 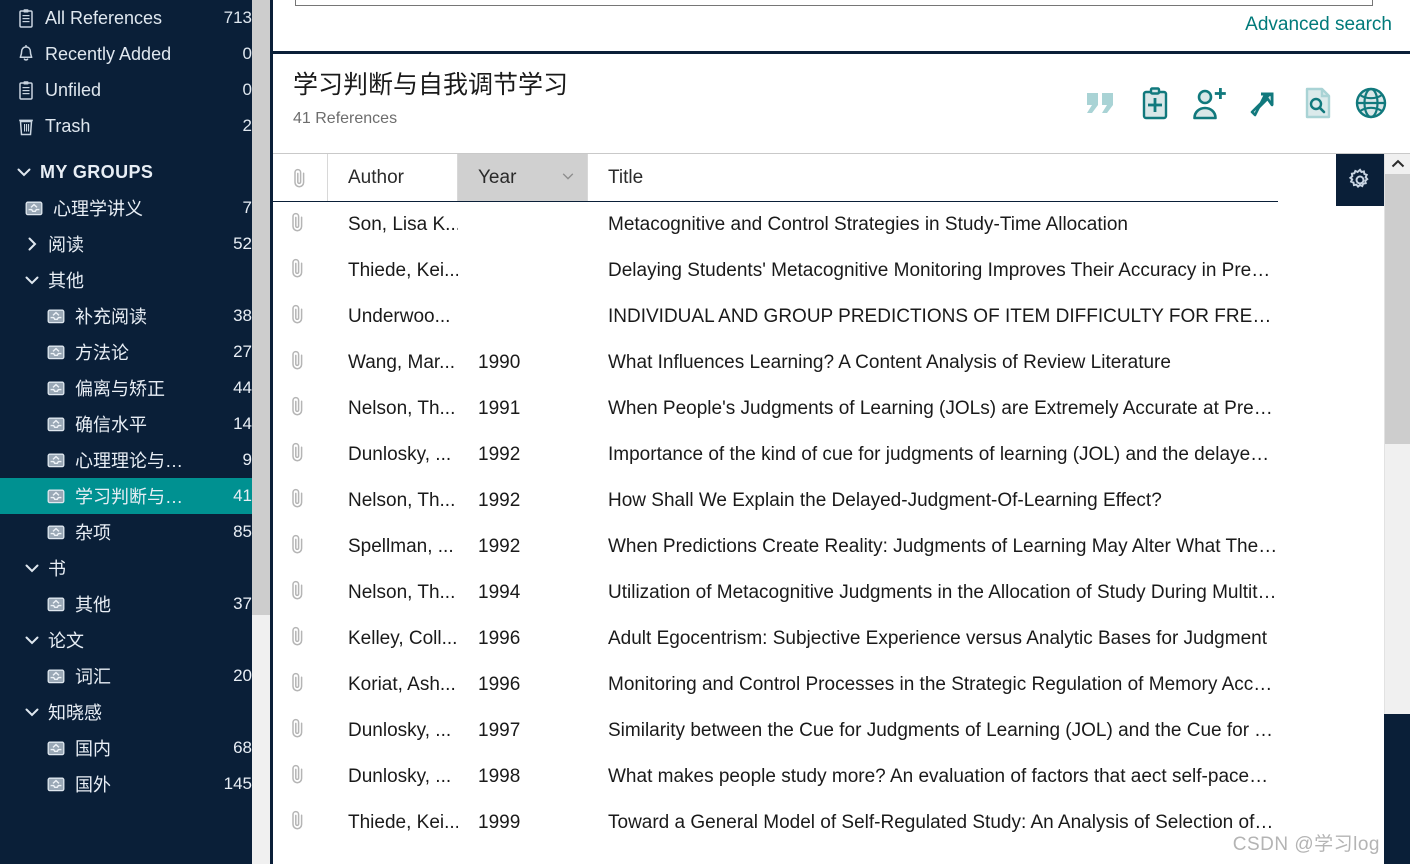 I want to click on sidebar-node-count: 7, so click(x=247, y=207).